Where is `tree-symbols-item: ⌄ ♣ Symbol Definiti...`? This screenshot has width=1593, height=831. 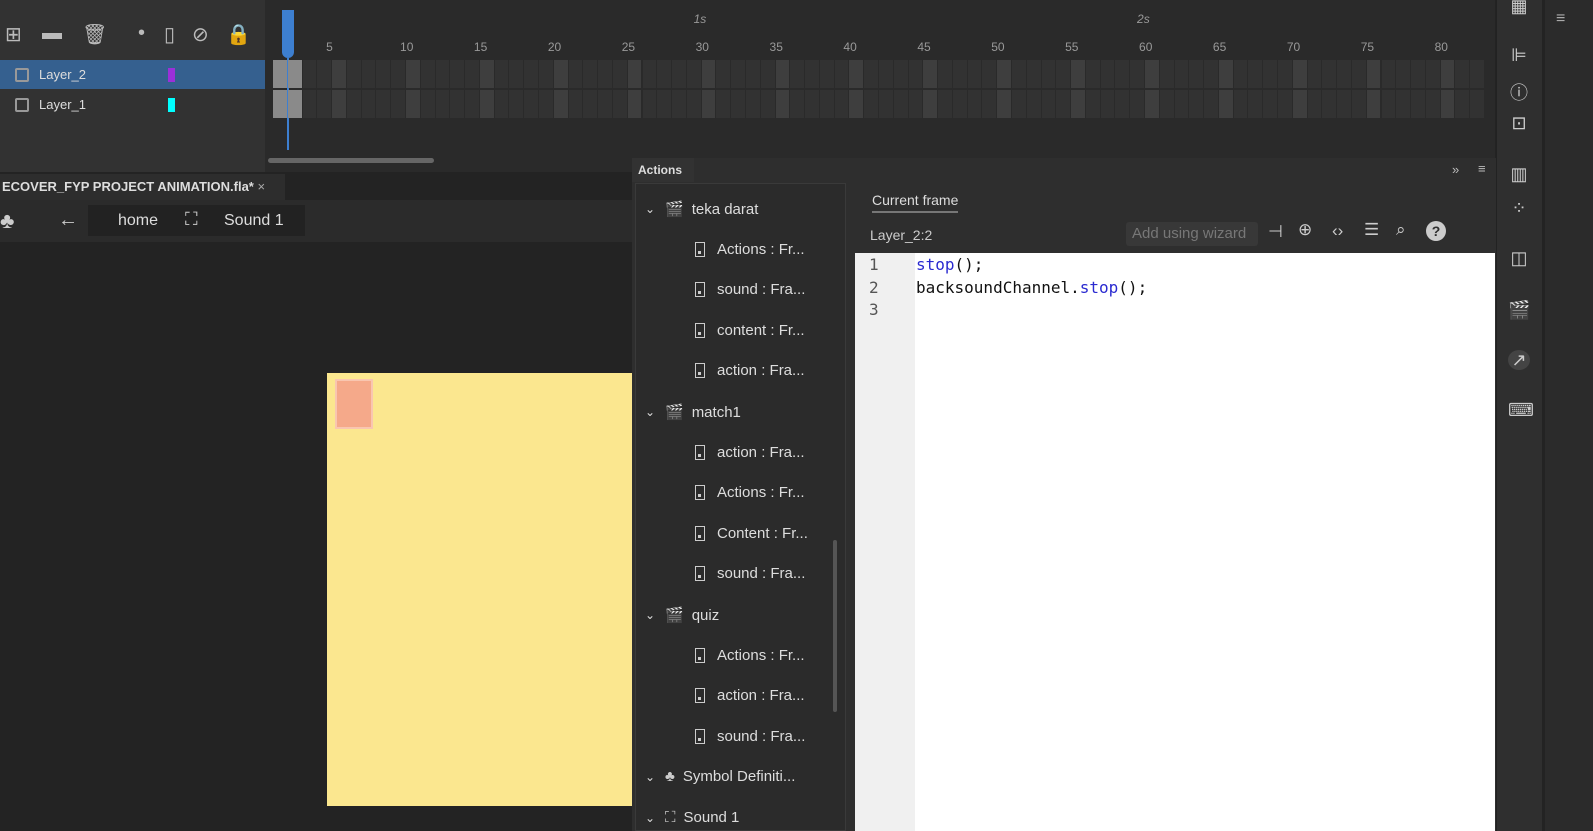
tree-symbols-item: ⌄ ♣ Symbol Definiti... is located at coordinates (715, 776).